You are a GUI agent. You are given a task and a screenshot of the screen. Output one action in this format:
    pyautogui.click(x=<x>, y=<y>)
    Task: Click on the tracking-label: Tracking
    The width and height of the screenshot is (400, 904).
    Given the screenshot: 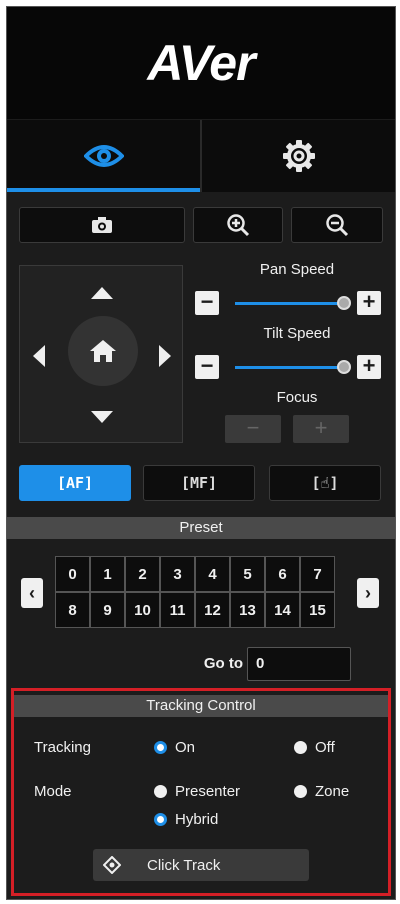 What is the action you would take?
    pyautogui.click(x=62, y=747)
    